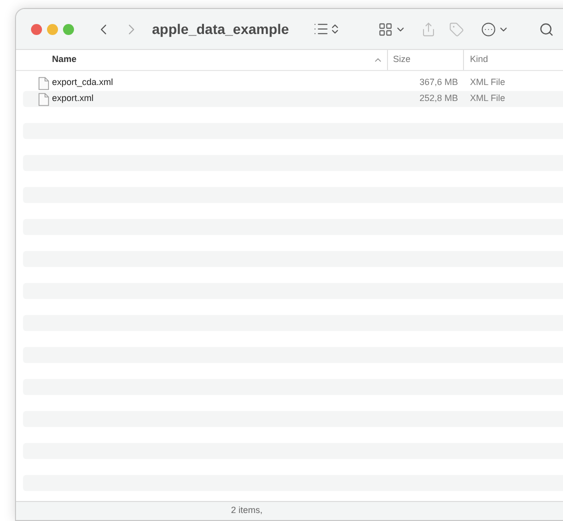 The height and width of the screenshot is (521, 563). I want to click on close-button, so click(36, 29).